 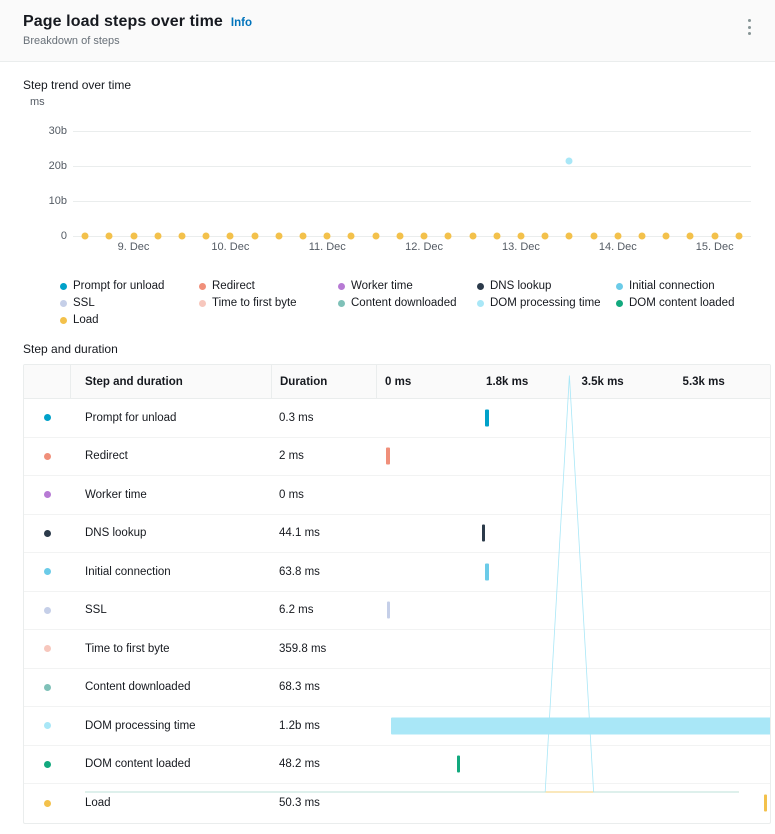 What do you see at coordinates (703, 381) in the screenshot?
I see `bar-axis-tick-3: 5.3k ms` at bounding box center [703, 381].